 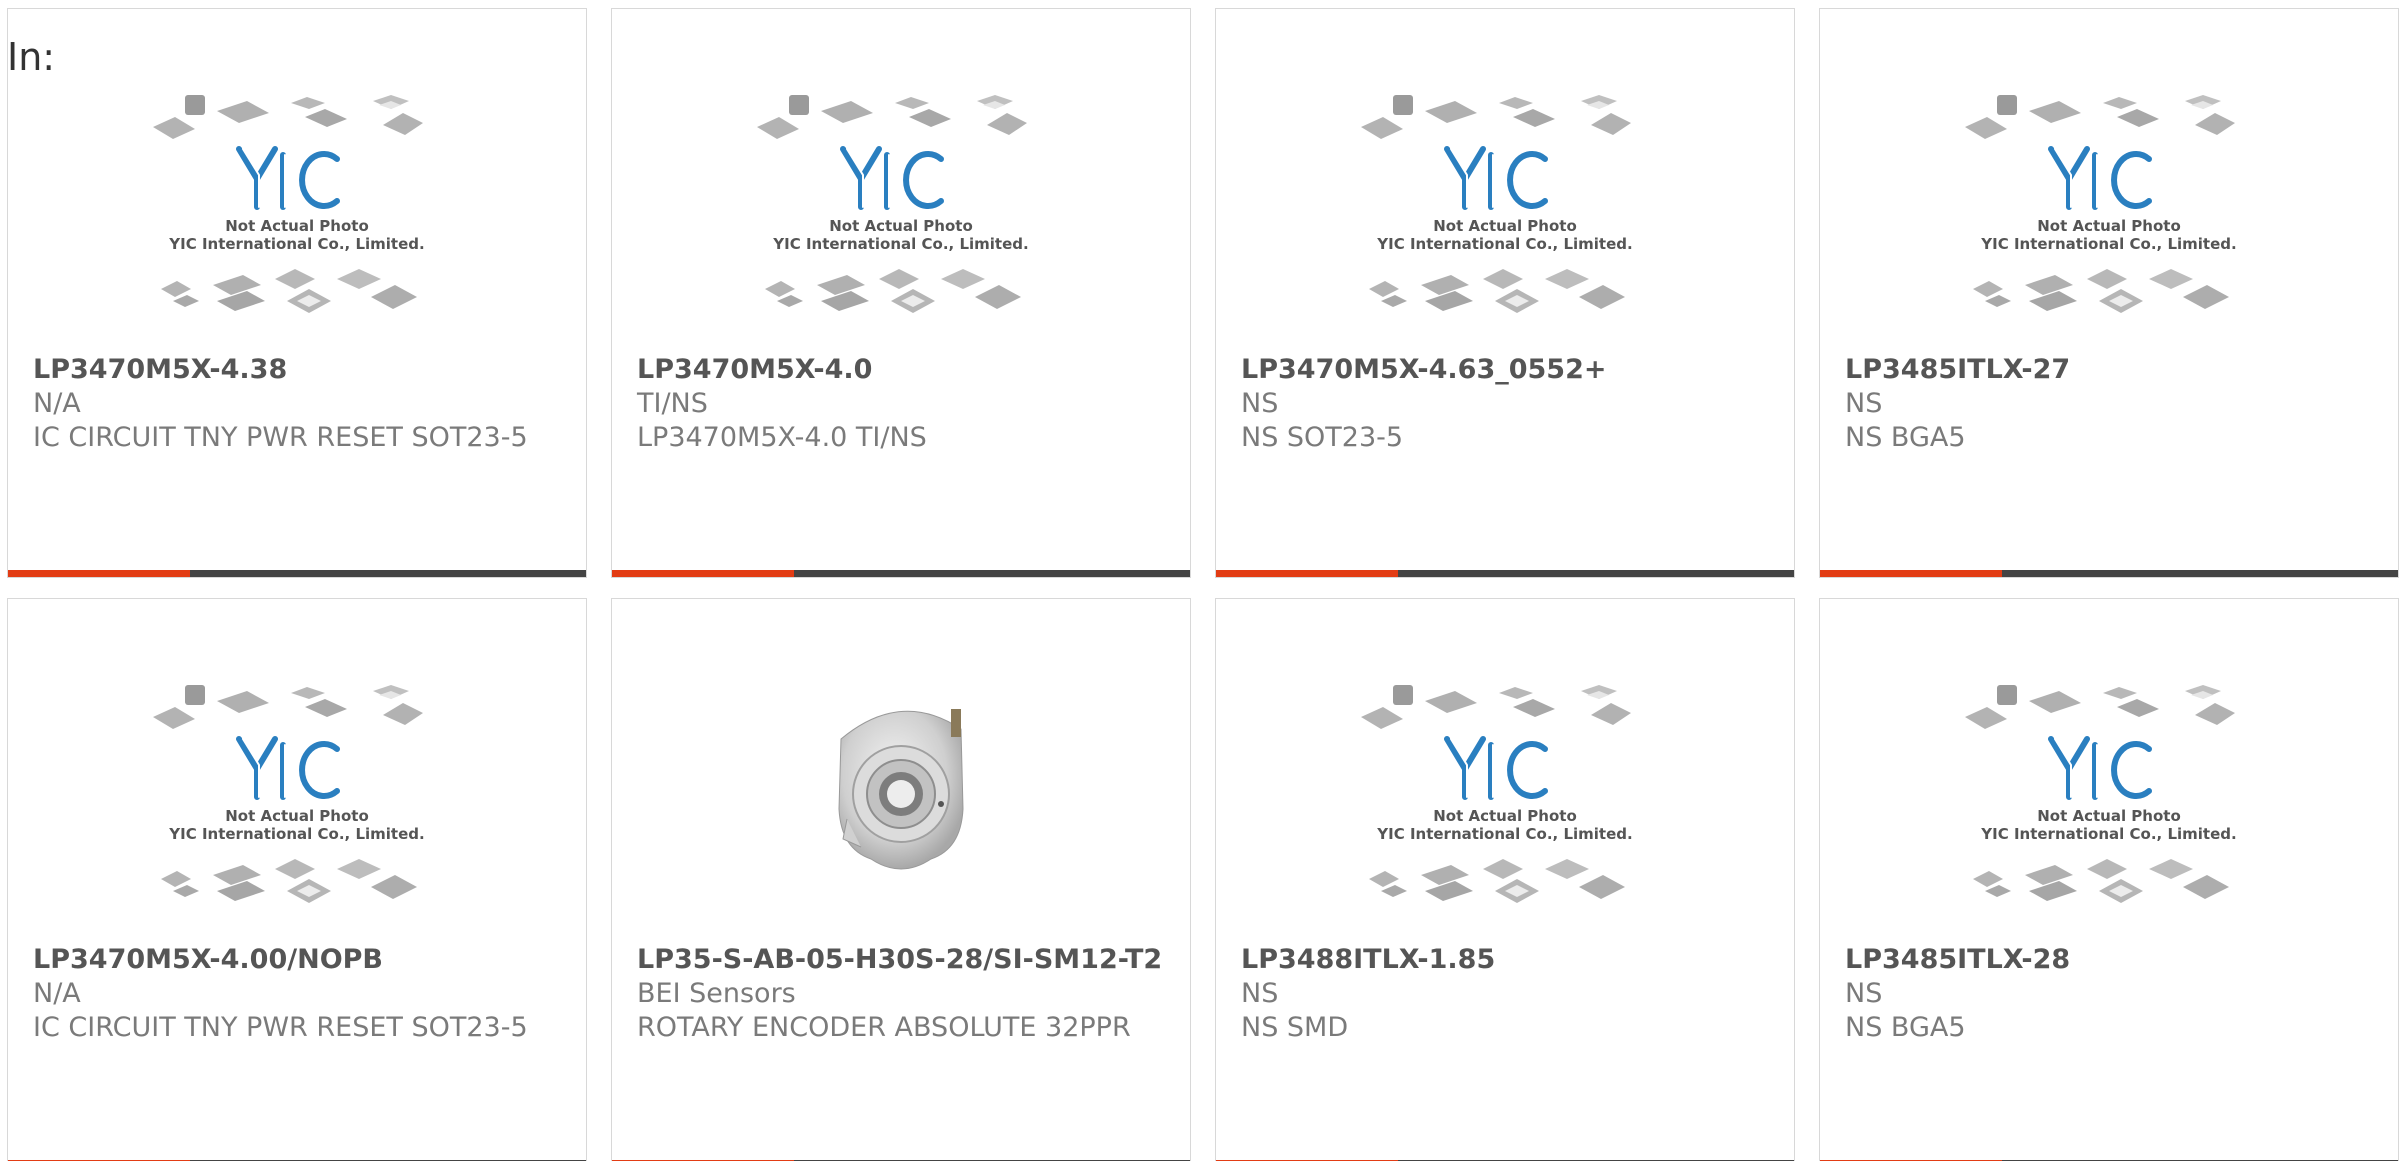 I want to click on product-info: LP3485ITLX-27 NS NS BGA5, so click(x=2115, y=404).